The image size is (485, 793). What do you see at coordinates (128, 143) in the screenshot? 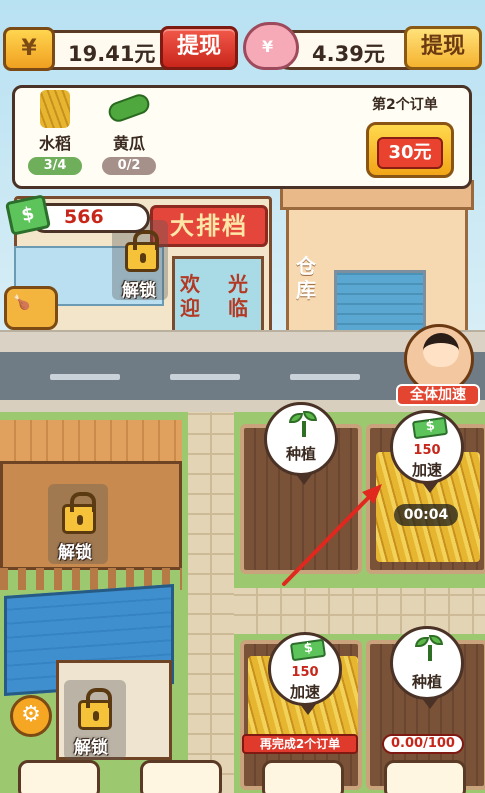
I see `crop-name: 黄瓜` at bounding box center [128, 143].